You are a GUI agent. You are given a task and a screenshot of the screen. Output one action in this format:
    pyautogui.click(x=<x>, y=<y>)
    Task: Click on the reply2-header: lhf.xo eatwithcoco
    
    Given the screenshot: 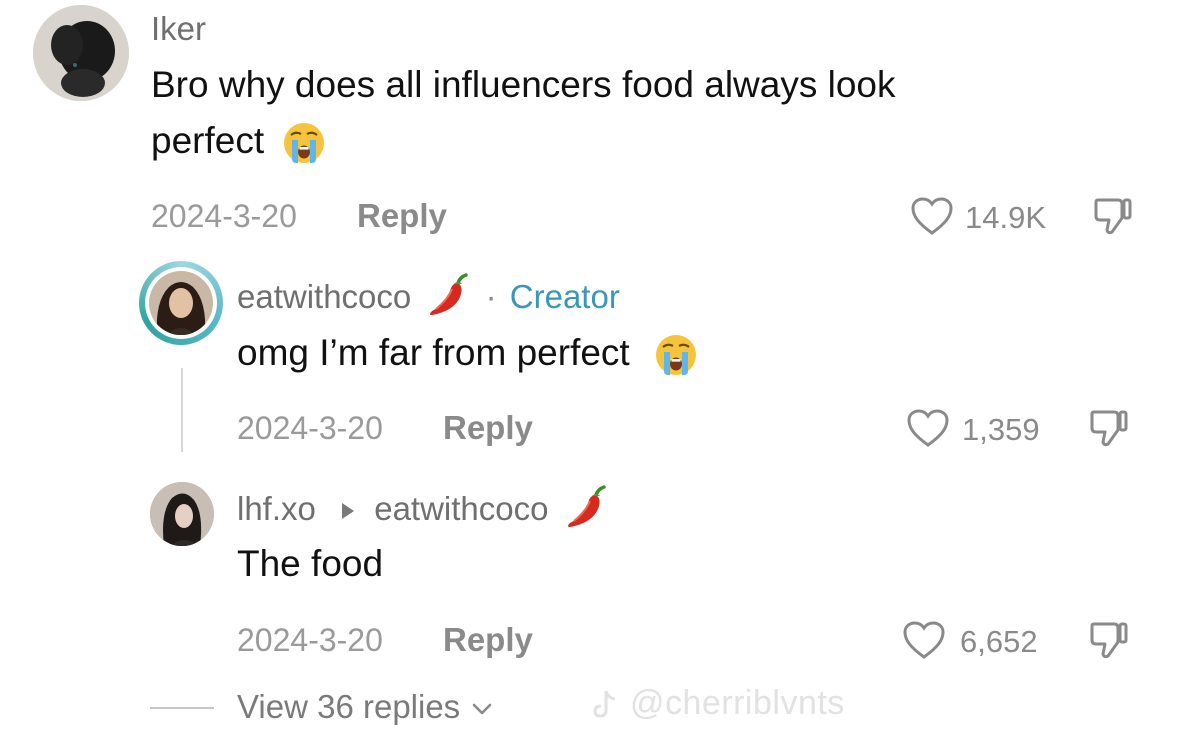 What is the action you would take?
    pyautogui.click(x=422, y=508)
    